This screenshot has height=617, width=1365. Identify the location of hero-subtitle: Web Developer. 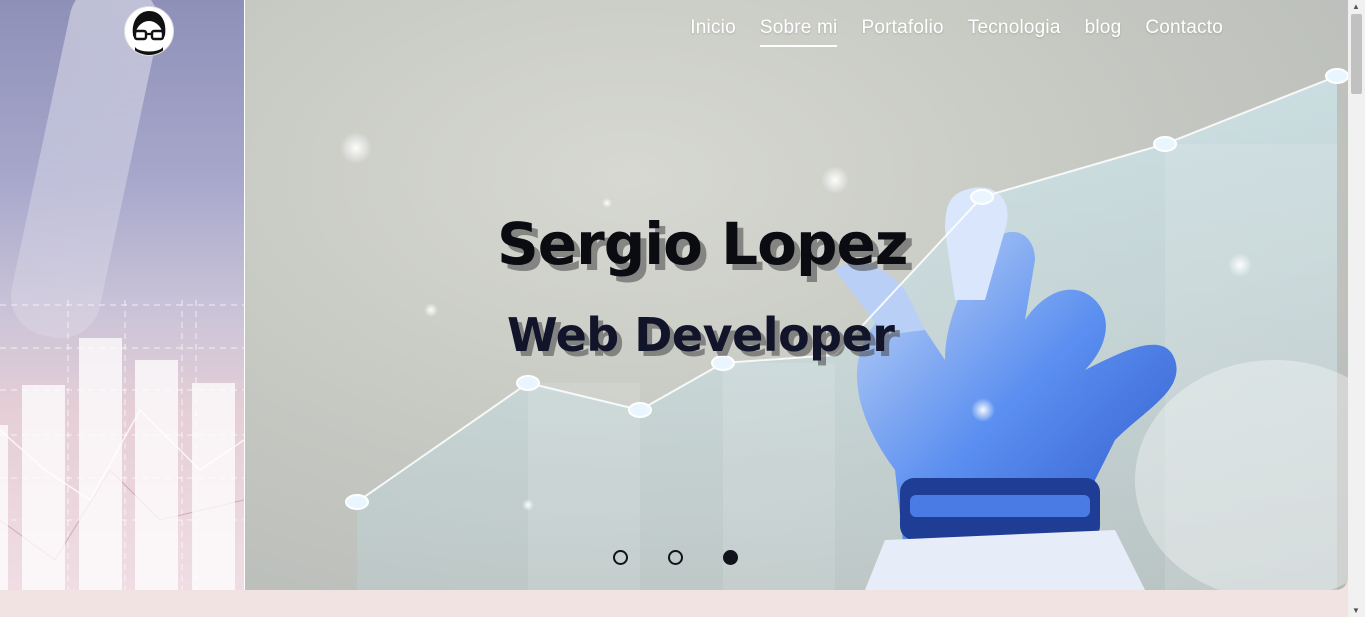
(701, 335).